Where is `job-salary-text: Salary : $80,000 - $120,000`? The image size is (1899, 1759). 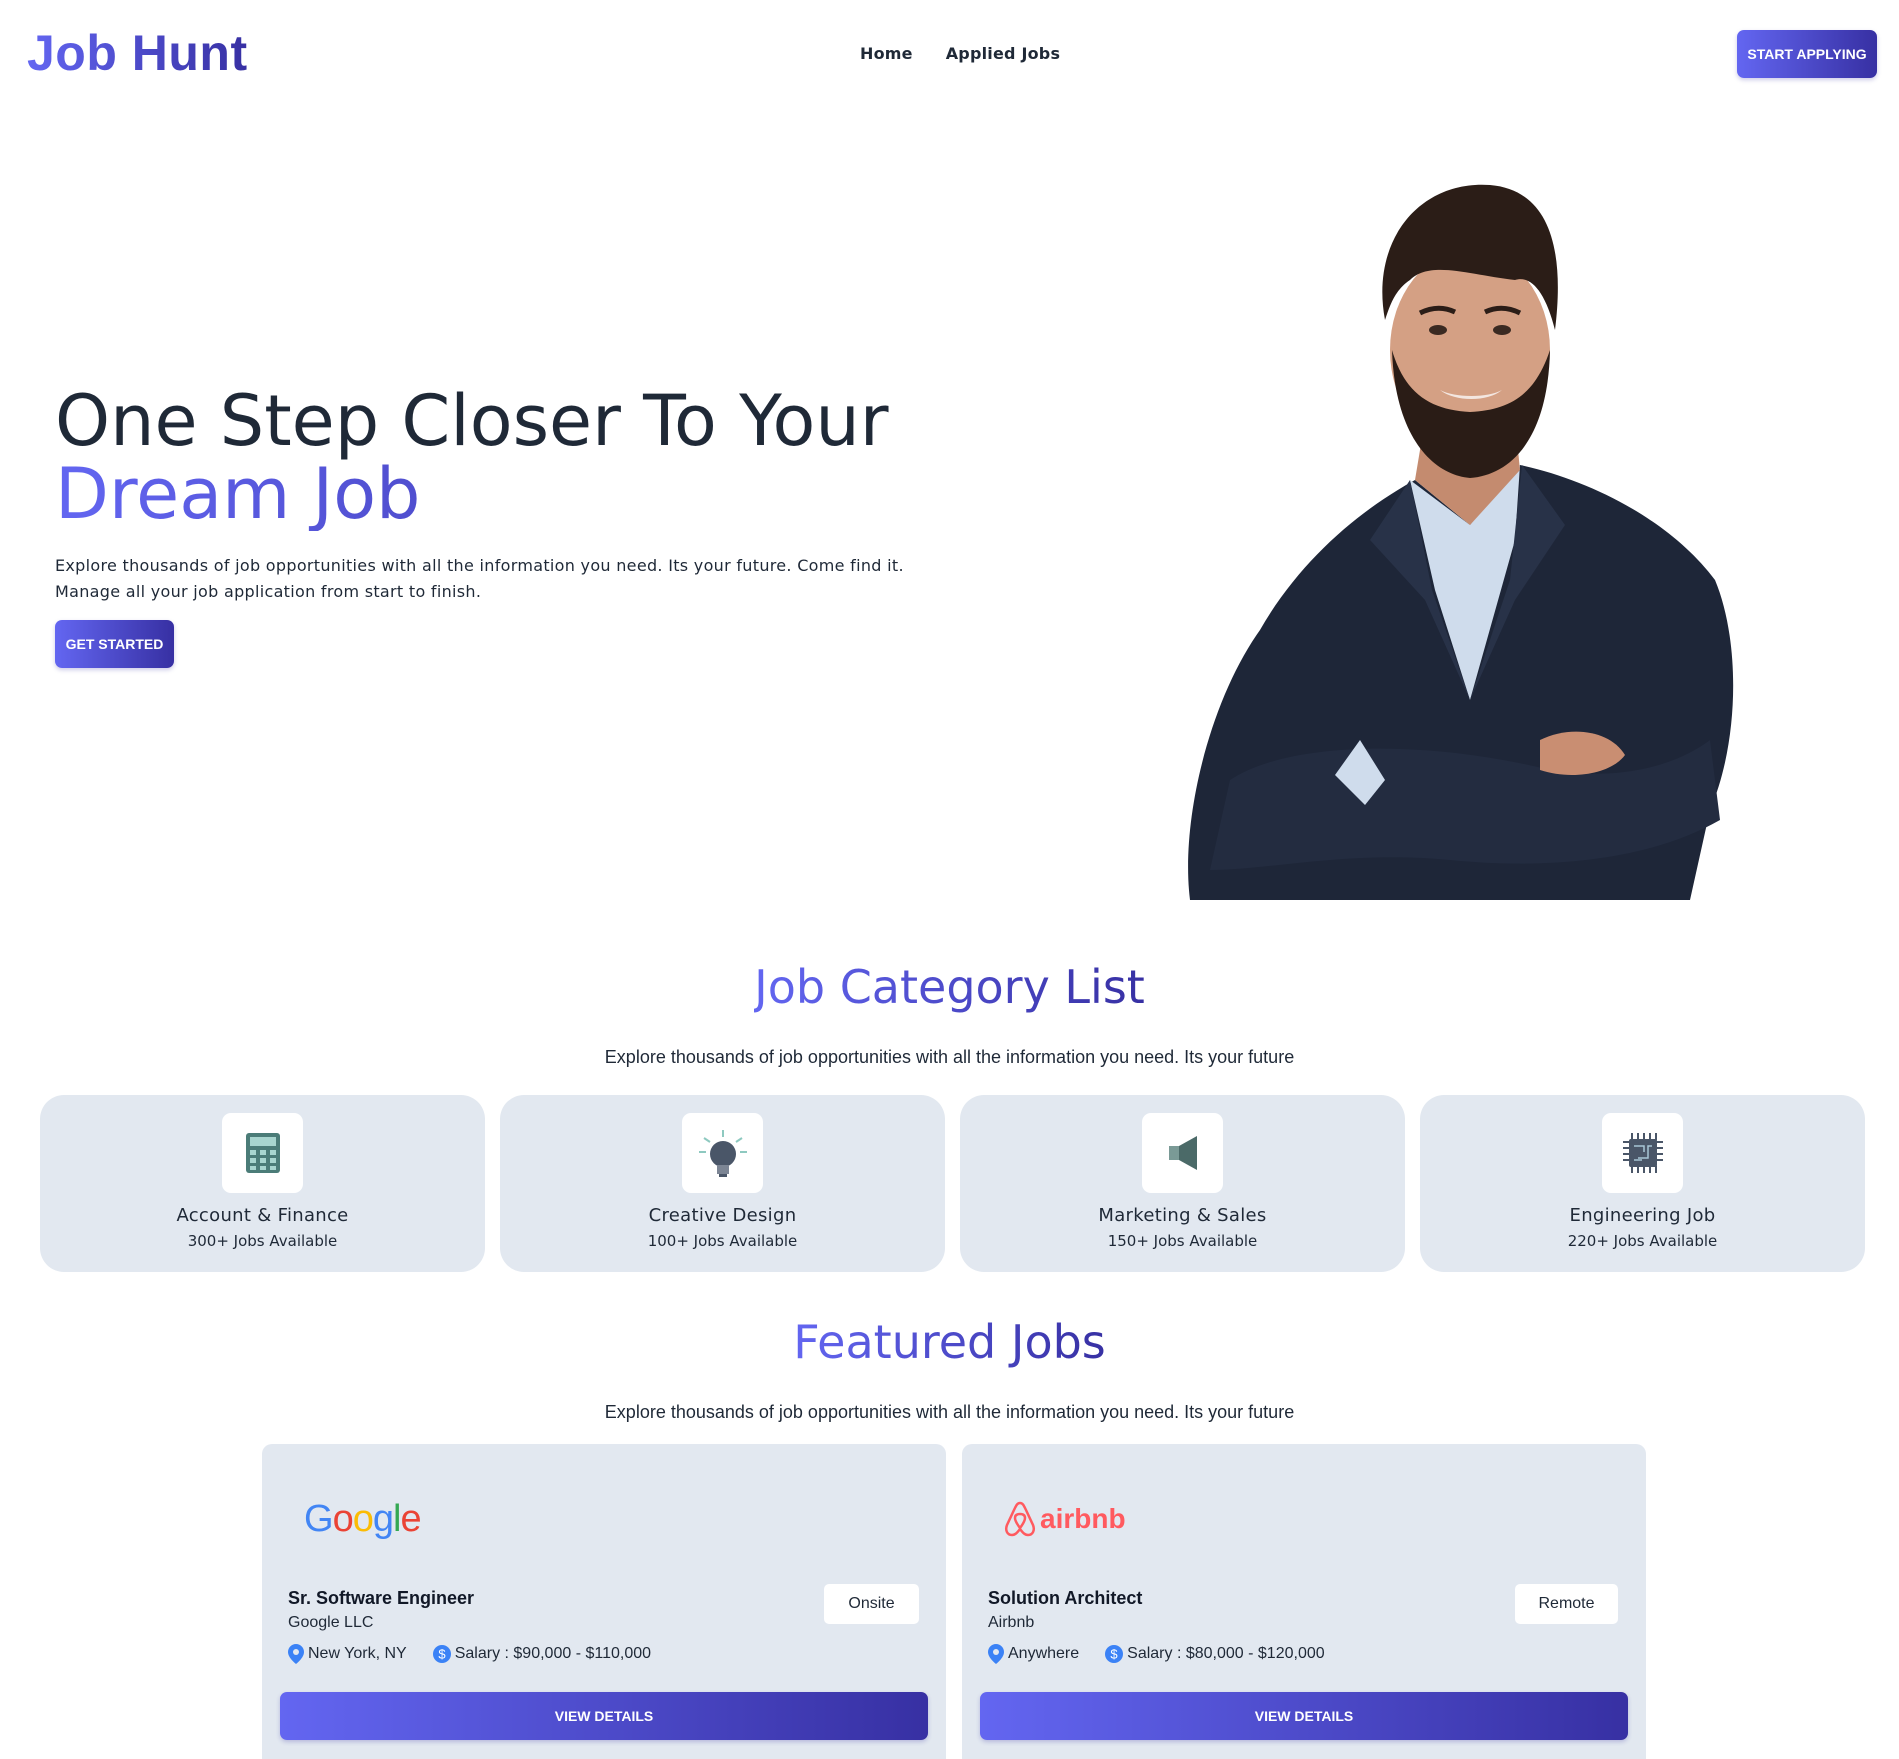 job-salary-text: Salary : $80,000 - $120,000 is located at coordinates (1226, 1653).